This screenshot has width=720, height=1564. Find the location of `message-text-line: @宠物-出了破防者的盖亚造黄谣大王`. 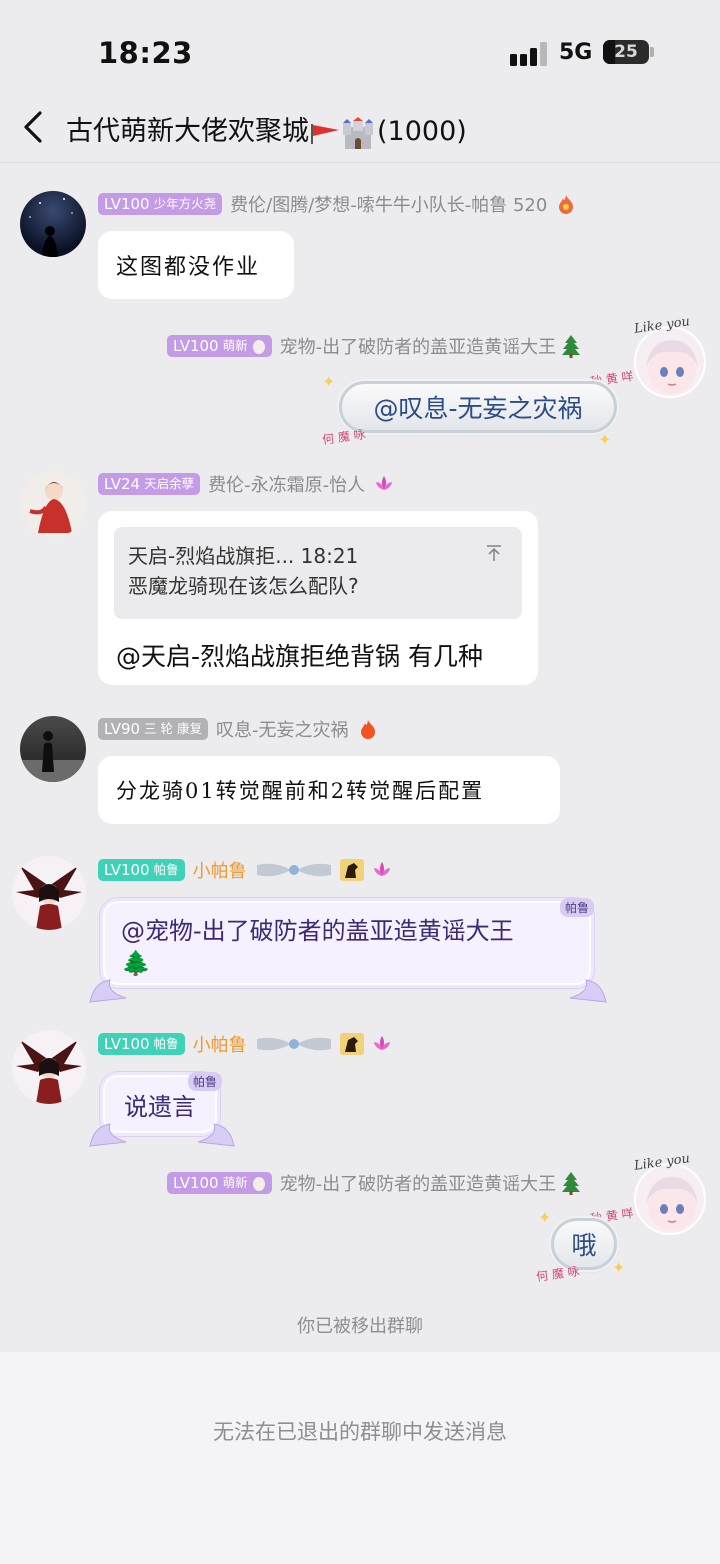

message-text-line: @宠物-出了破防者的盖亚造黄谣大王 is located at coordinates (317, 931).